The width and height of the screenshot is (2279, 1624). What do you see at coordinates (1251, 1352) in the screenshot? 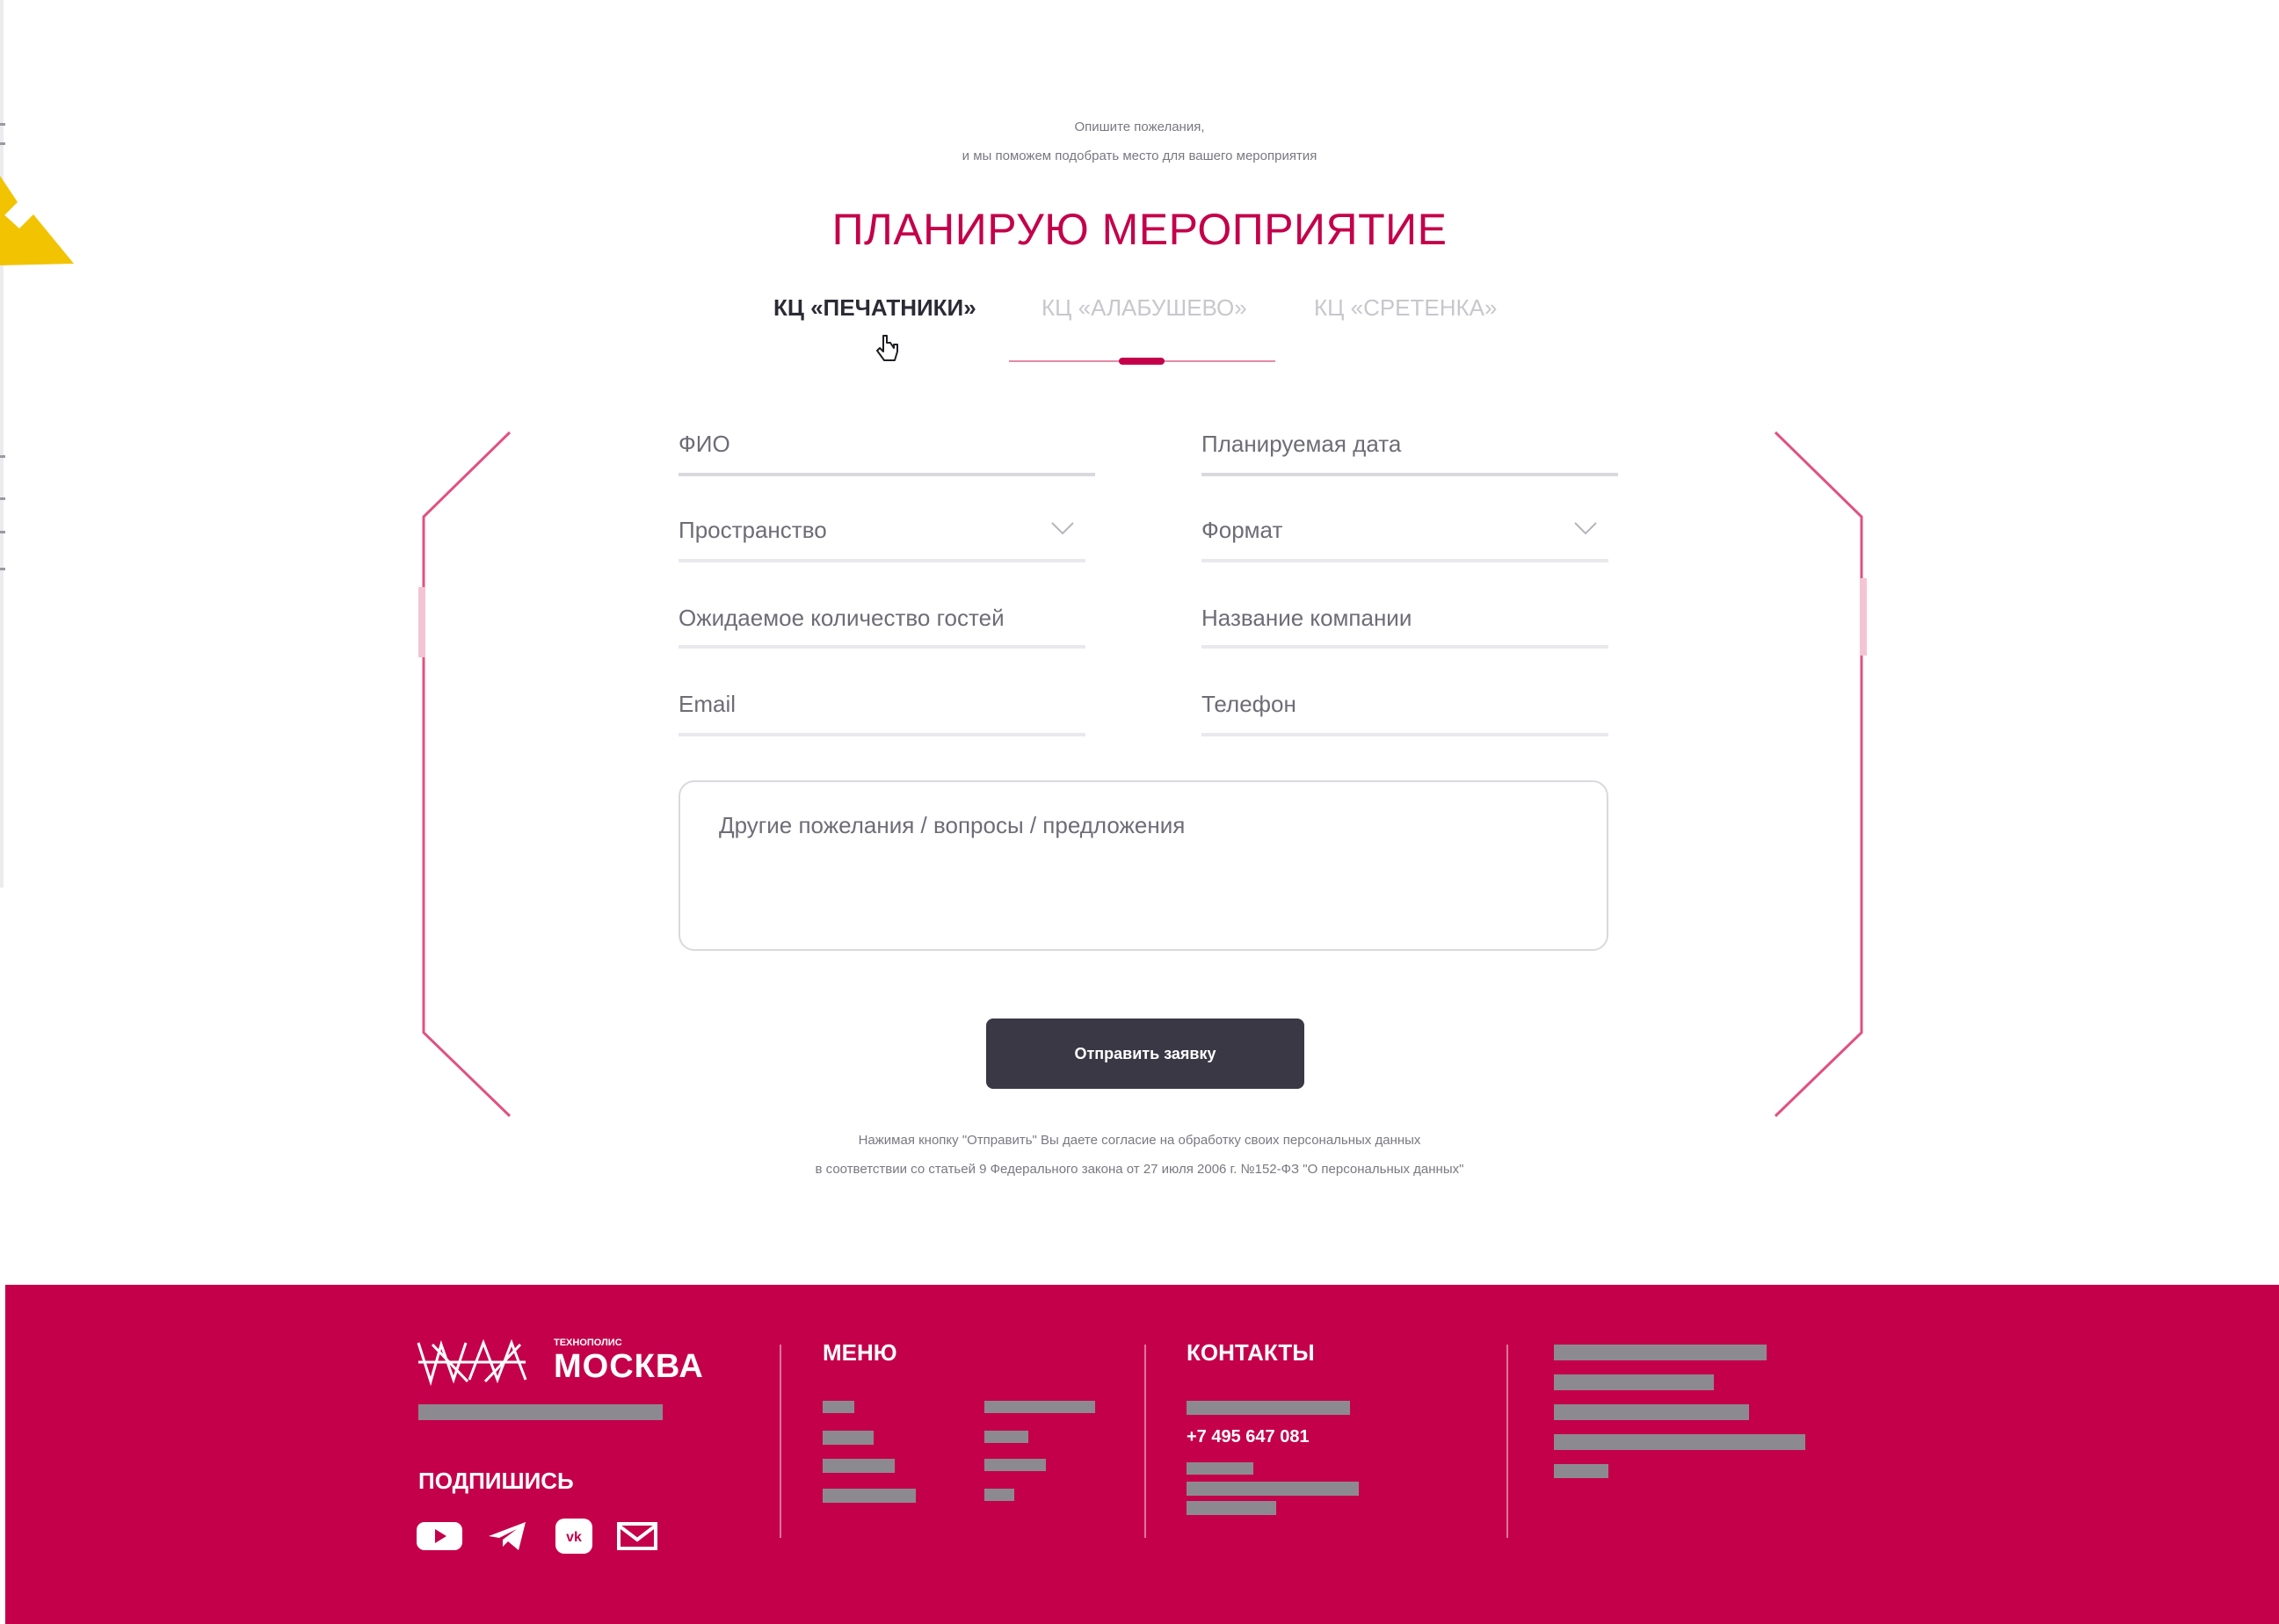
I see `contacts-heading: КОНТАКТЫ` at bounding box center [1251, 1352].